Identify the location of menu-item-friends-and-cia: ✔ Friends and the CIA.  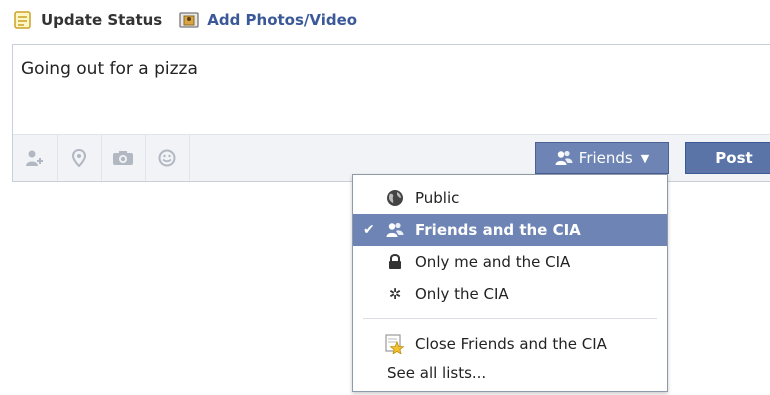
(510, 230).